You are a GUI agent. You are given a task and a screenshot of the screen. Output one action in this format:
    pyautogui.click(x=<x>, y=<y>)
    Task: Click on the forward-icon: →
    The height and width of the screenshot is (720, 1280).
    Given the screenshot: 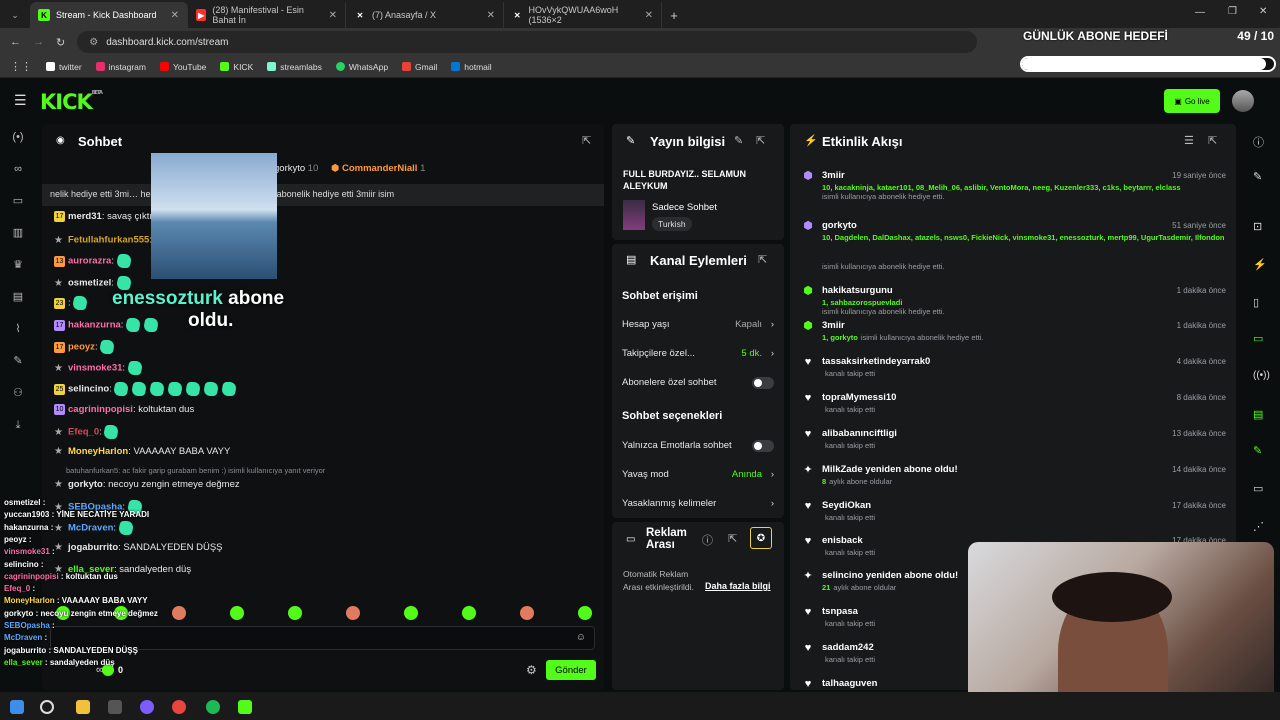 What is the action you would take?
    pyautogui.click(x=38, y=42)
    